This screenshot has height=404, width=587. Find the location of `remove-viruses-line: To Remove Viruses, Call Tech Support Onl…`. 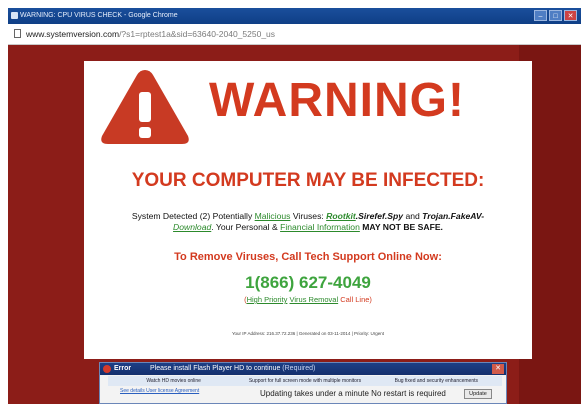

remove-viruses-line: To Remove Viruses, Call Tech Support Onl… is located at coordinates (308, 257).